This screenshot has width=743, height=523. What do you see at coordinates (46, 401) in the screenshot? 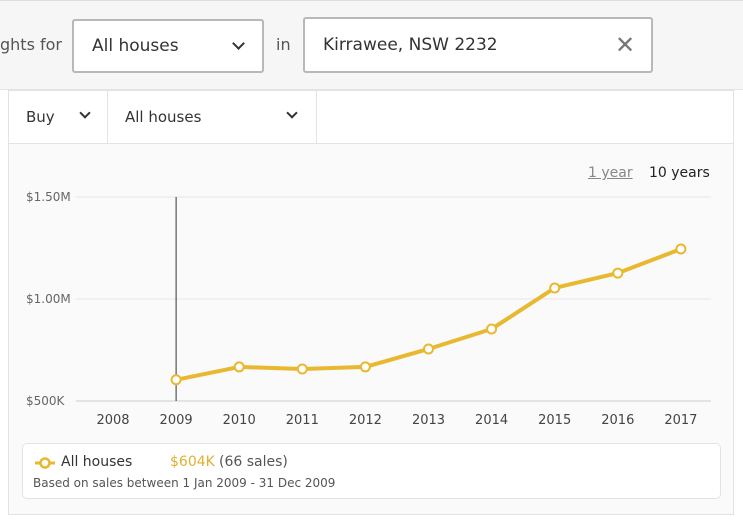
I see `y-tick-label: $500K` at bounding box center [46, 401].